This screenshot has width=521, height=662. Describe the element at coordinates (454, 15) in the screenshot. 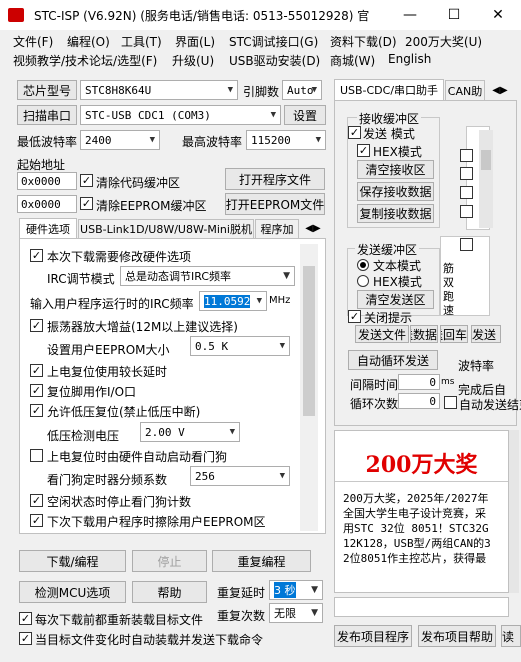

I see `maximize-button: ☐` at that location.